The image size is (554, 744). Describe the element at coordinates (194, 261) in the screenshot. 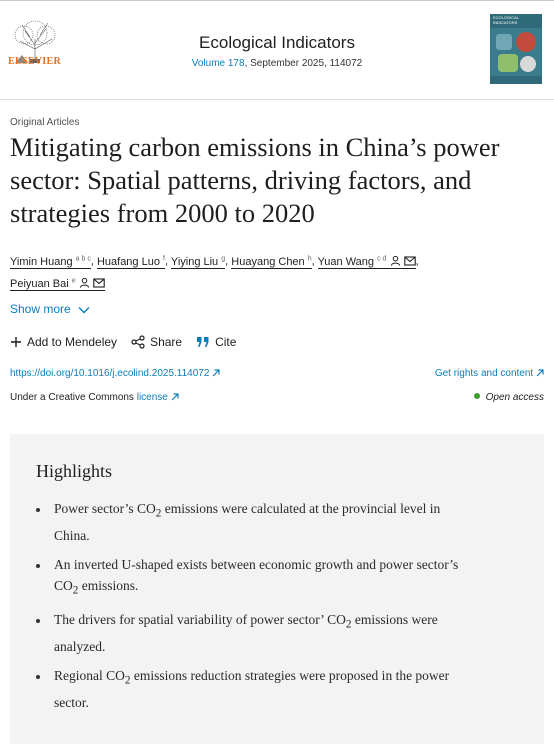

I see `author-name: Yiying Liu` at that location.